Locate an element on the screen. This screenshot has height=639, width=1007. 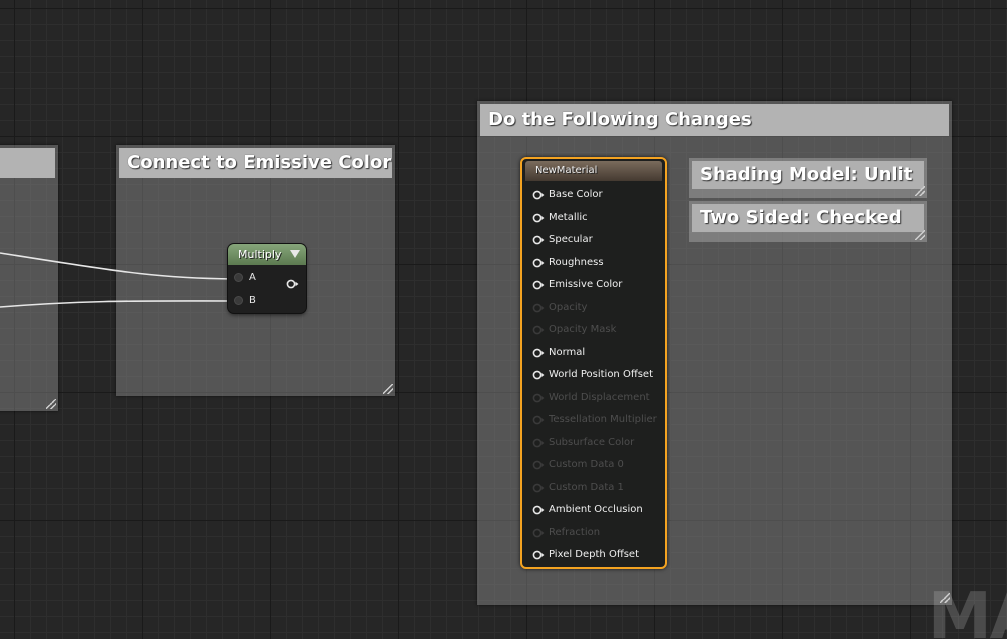
material-pin-row: Pixel Depth Offset is located at coordinates (594, 555).